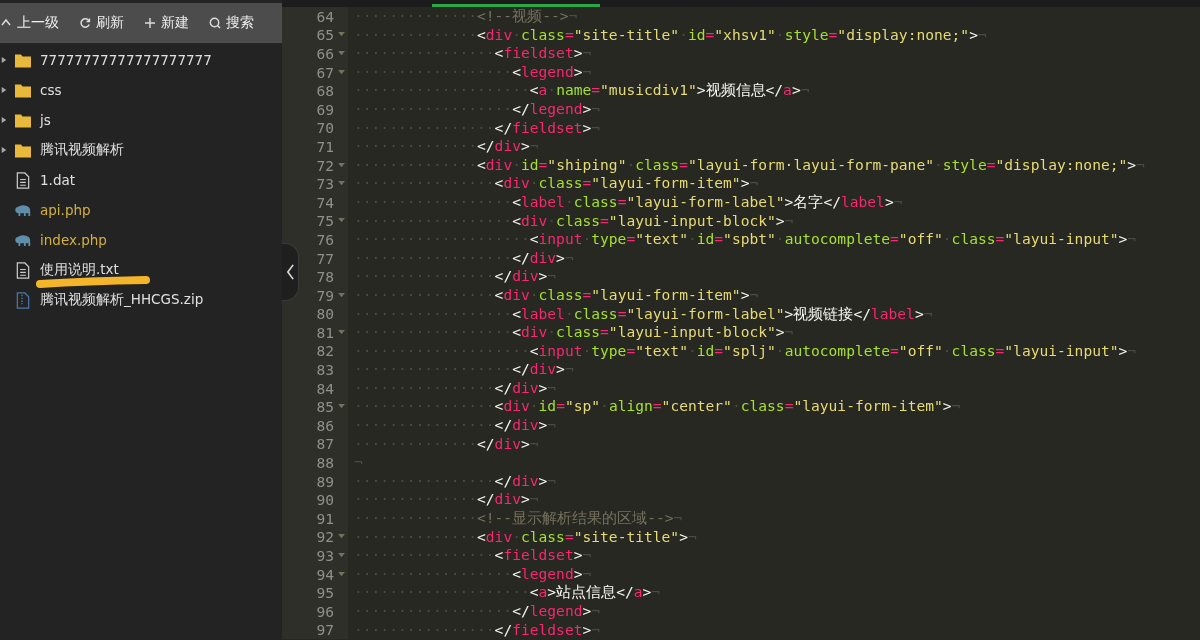 The height and width of the screenshot is (640, 1200). Describe the element at coordinates (325, 593) in the screenshot. I see `line-number: 95` at that location.